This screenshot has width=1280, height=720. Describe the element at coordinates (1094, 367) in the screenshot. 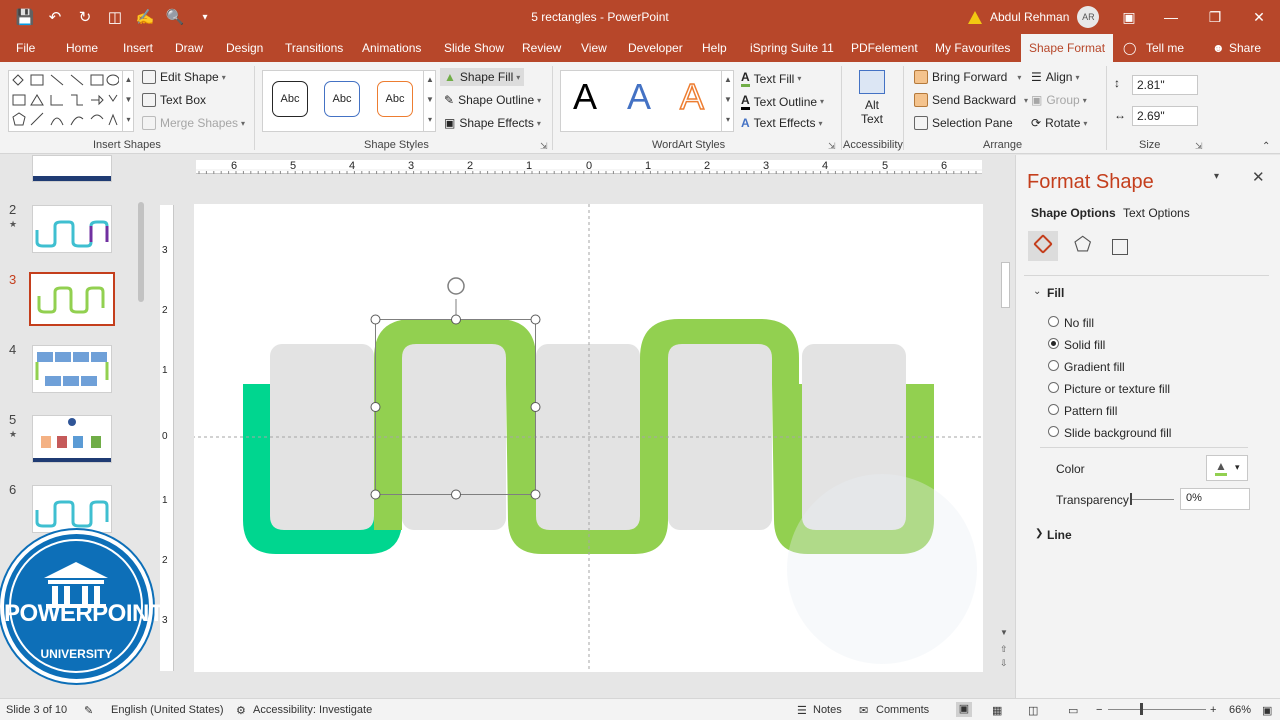

I see `label-gradient-fill: Gradient fill` at that location.